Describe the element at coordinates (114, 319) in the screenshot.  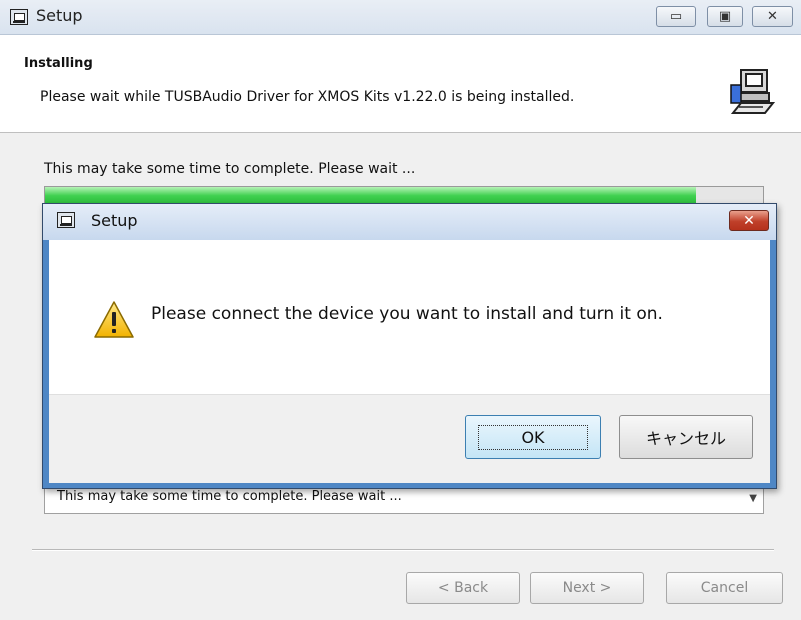
I see `warning-icon` at that location.